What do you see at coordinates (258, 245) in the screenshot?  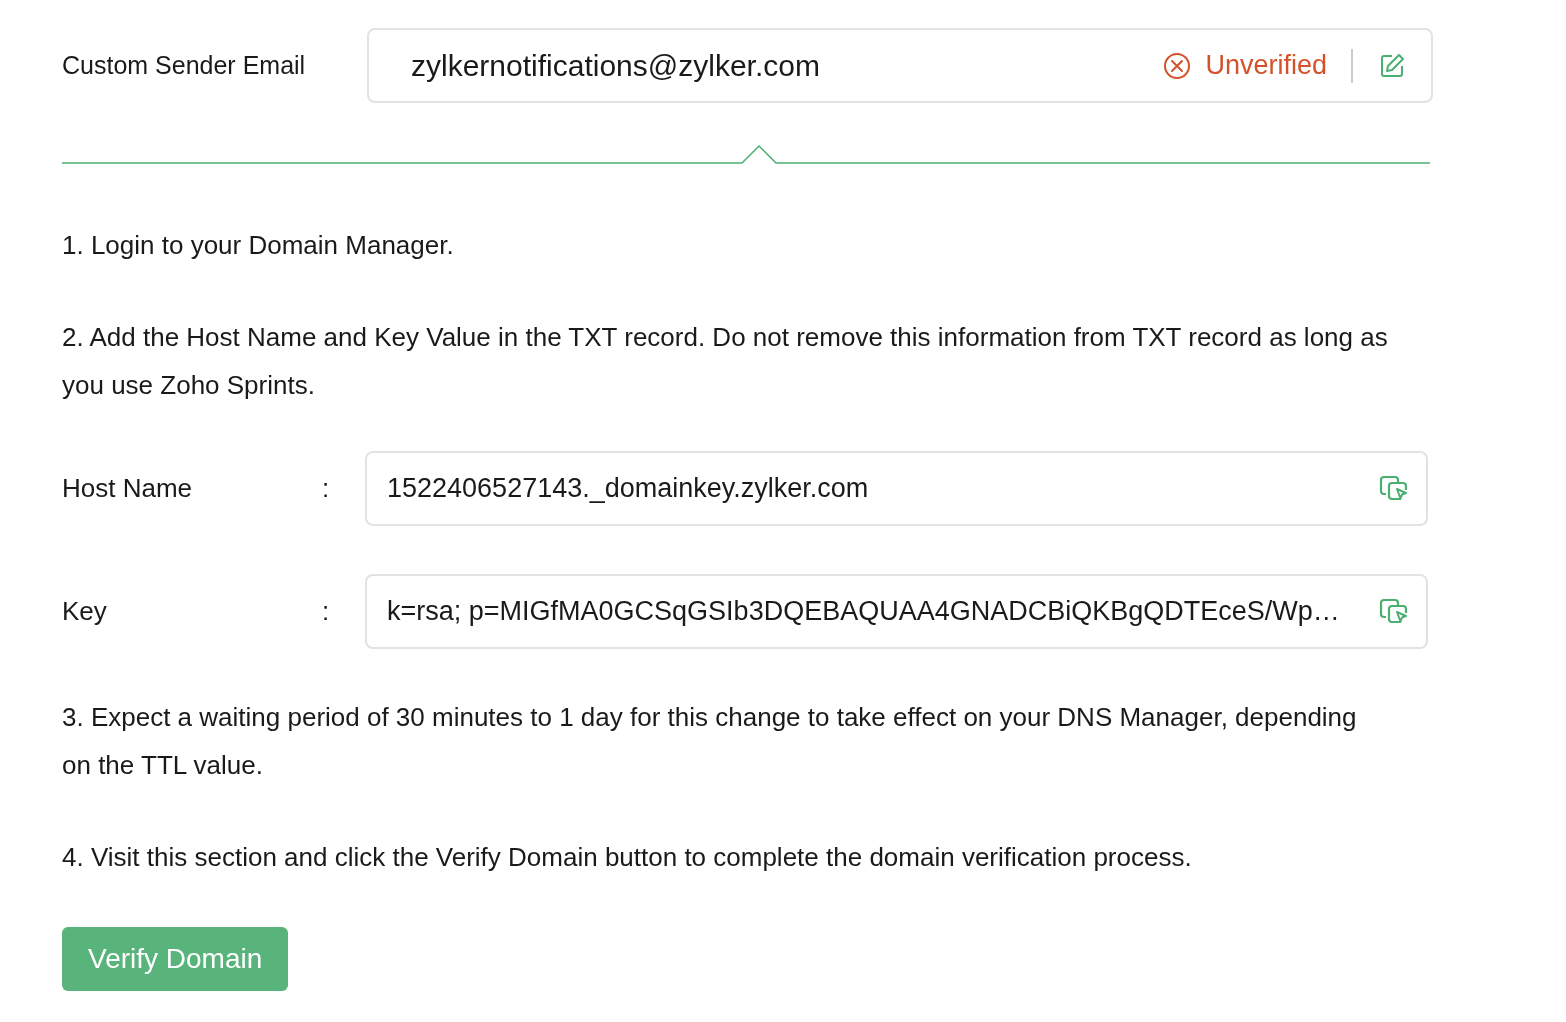 I see `instruction-text: 1. Login to your Domain Manager.` at bounding box center [258, 245].